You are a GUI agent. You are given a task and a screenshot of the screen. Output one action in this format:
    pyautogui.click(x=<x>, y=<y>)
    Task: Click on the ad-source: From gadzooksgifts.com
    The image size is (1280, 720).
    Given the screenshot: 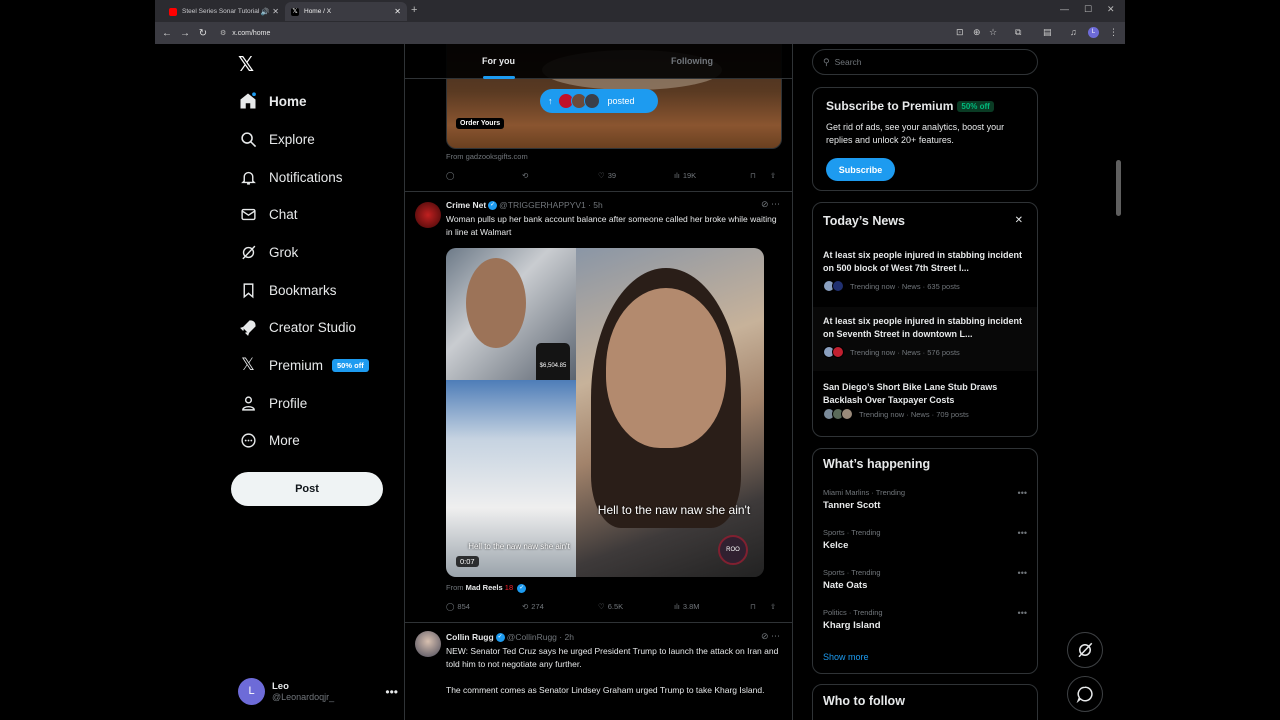 What is the action you would take?
    pyautogui.click(x=487, y=156)
    